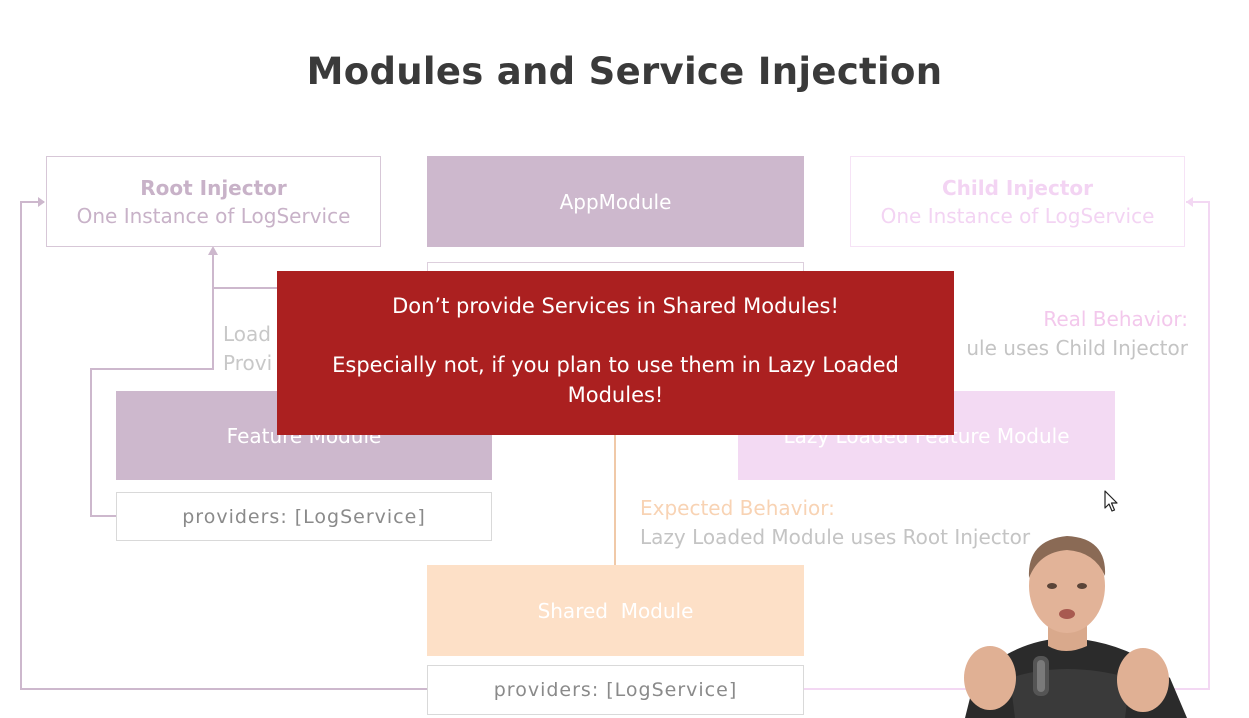 This screenshot has width=1249, height=718. Describe the element at coordinates (1209, 445) in the screenshot. I see `child-loop-right-line` at that location.